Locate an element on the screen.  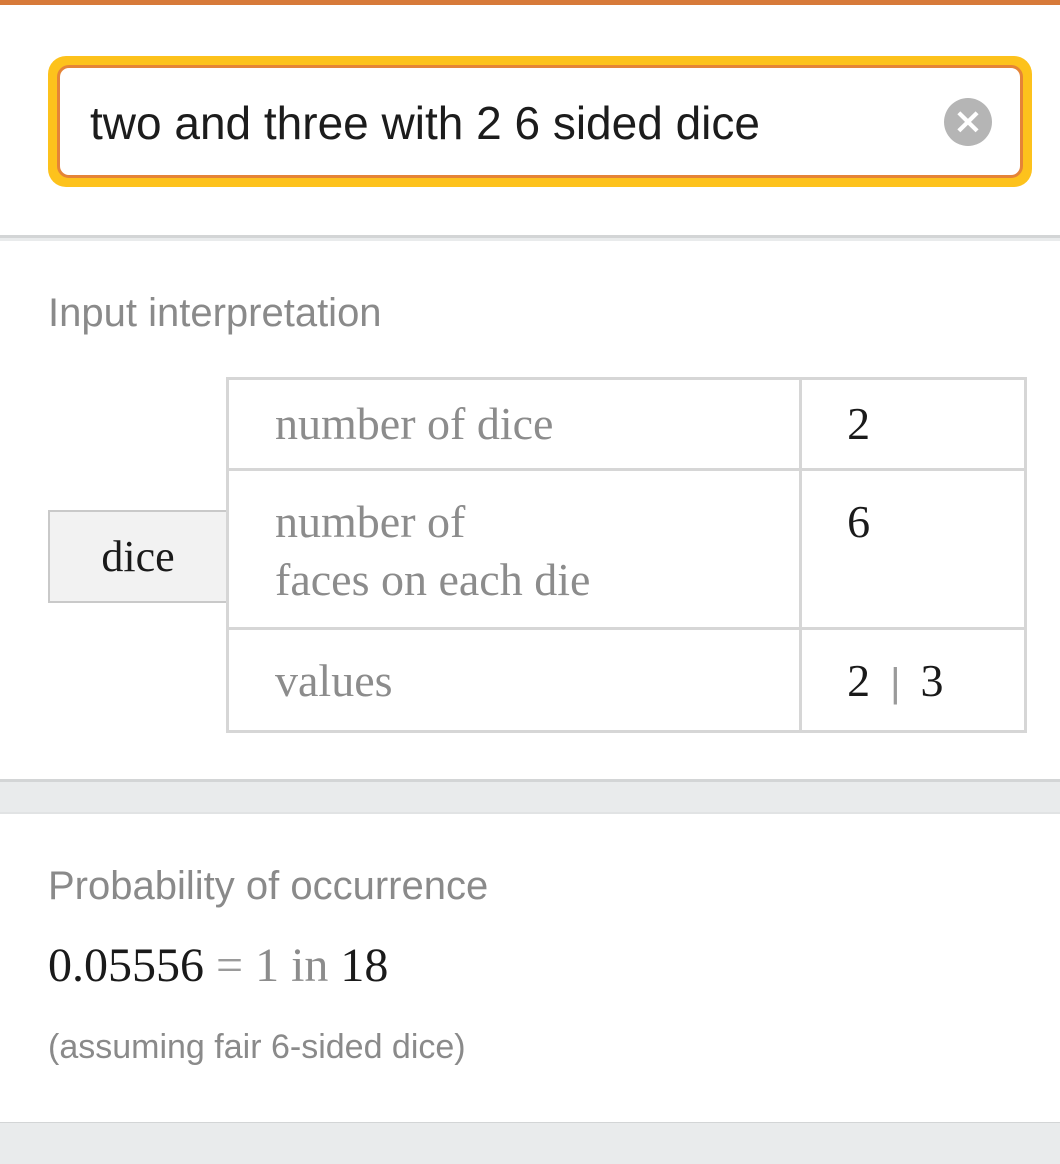
table-row: number of dice 2 is located at coordinates (626, 424).